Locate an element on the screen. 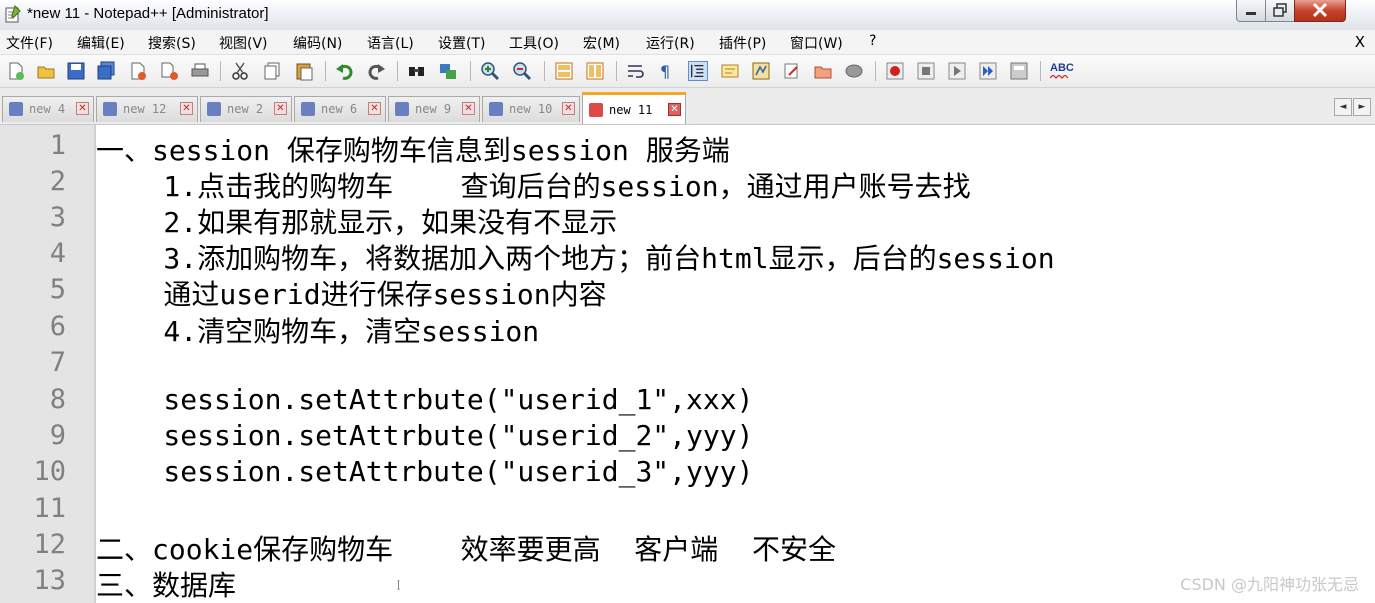  menu-file: 文件(F) is located at coordinates (29, 43).